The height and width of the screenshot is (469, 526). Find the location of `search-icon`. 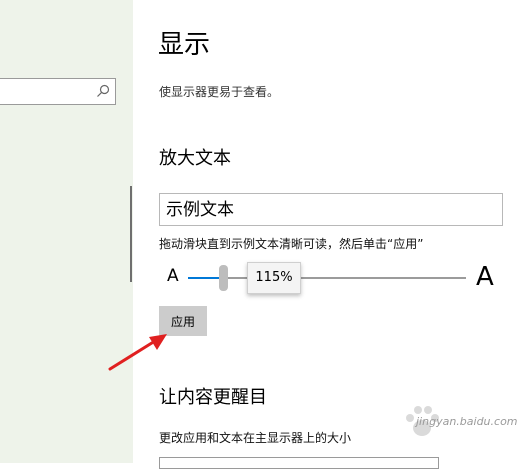

search-icon is located at coordinates (103, 91).